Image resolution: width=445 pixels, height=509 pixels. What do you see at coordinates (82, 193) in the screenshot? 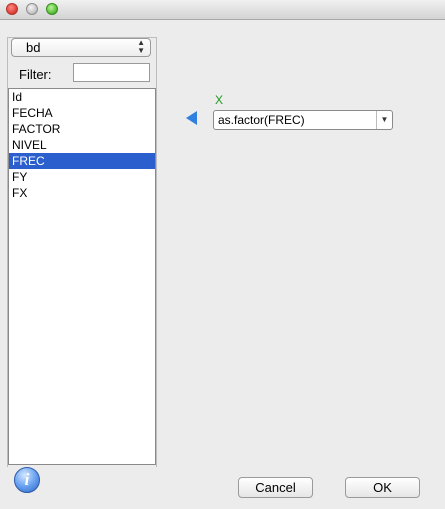
I see `list-item: FX` at bounding box center [82, 193].